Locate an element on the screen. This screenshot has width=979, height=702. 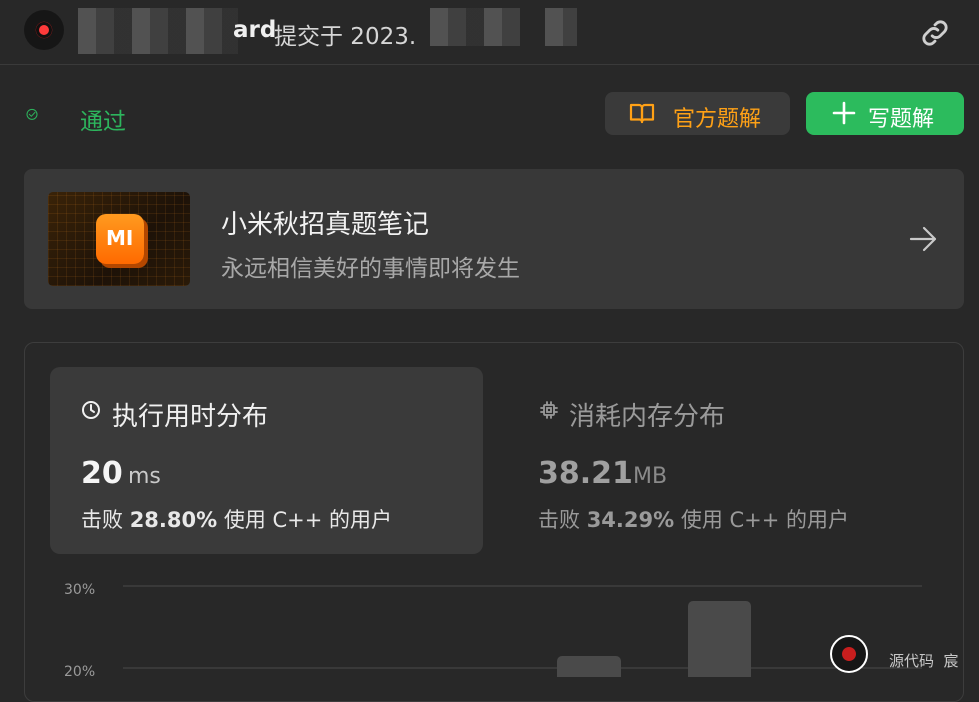
runtime-title: 执行用时分布 is located at coordinates (190, 417).